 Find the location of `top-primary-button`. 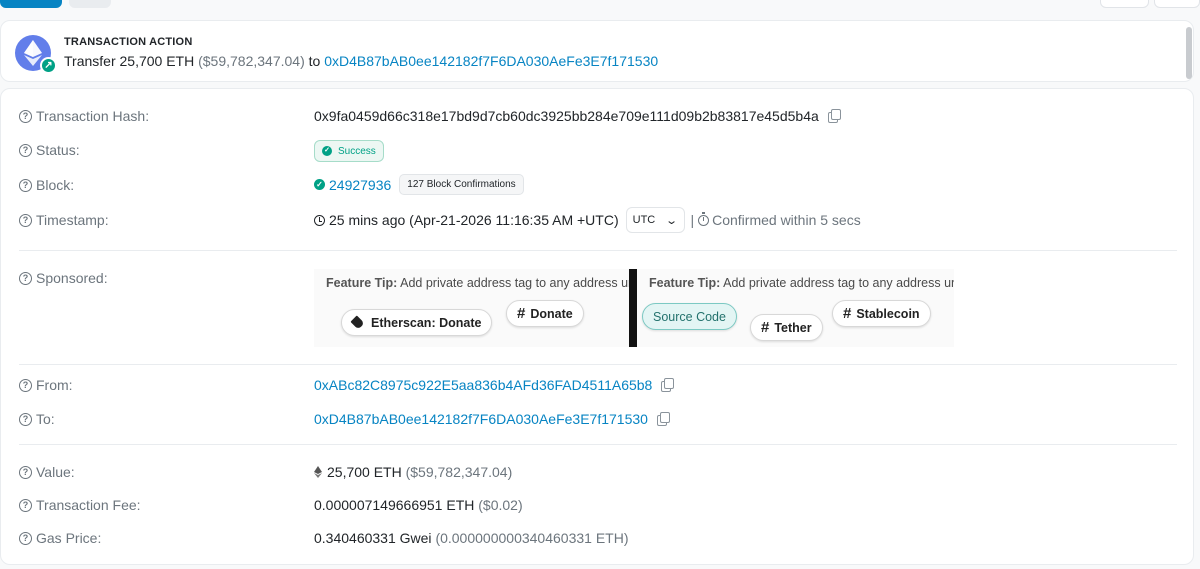

top-primary-button is located at coordinates (31, 4).